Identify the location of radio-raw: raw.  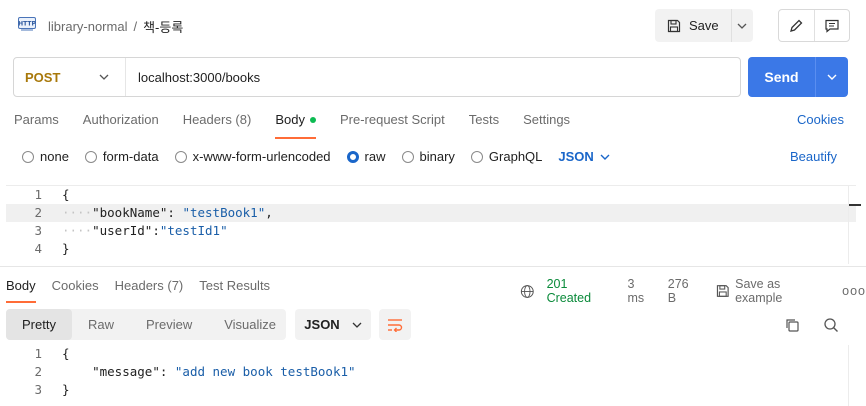
(366, 156).